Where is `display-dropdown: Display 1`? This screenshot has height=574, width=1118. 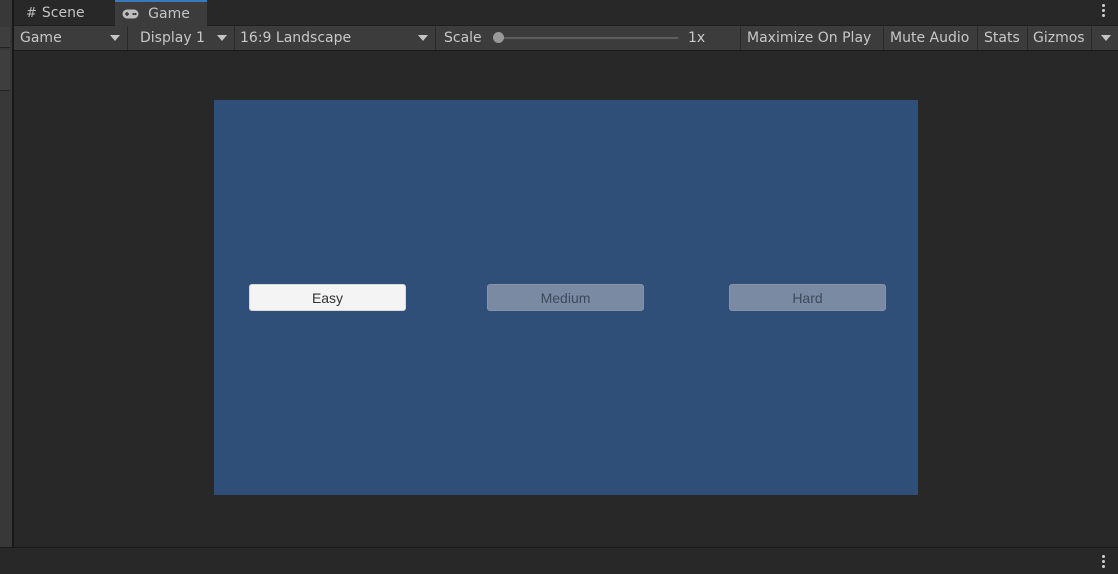
display-dropdown: Display 1 is located at coordinates (181, 38).